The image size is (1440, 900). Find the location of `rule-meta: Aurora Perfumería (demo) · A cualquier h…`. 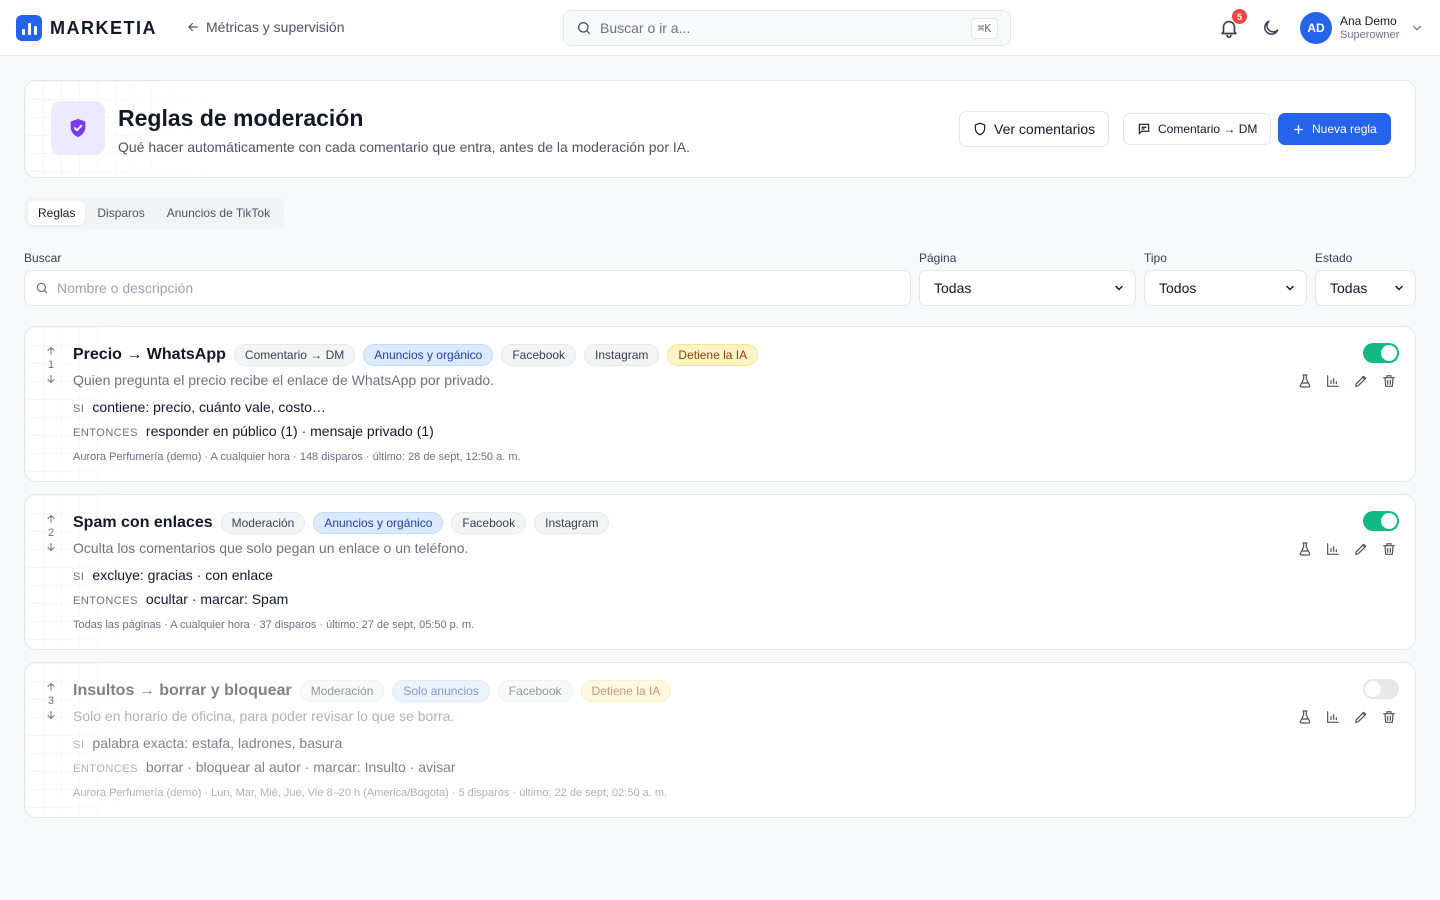

rule-meta: Aurora Perfumería (demo) · A cualquier h… is located at coordinates (297, 457).